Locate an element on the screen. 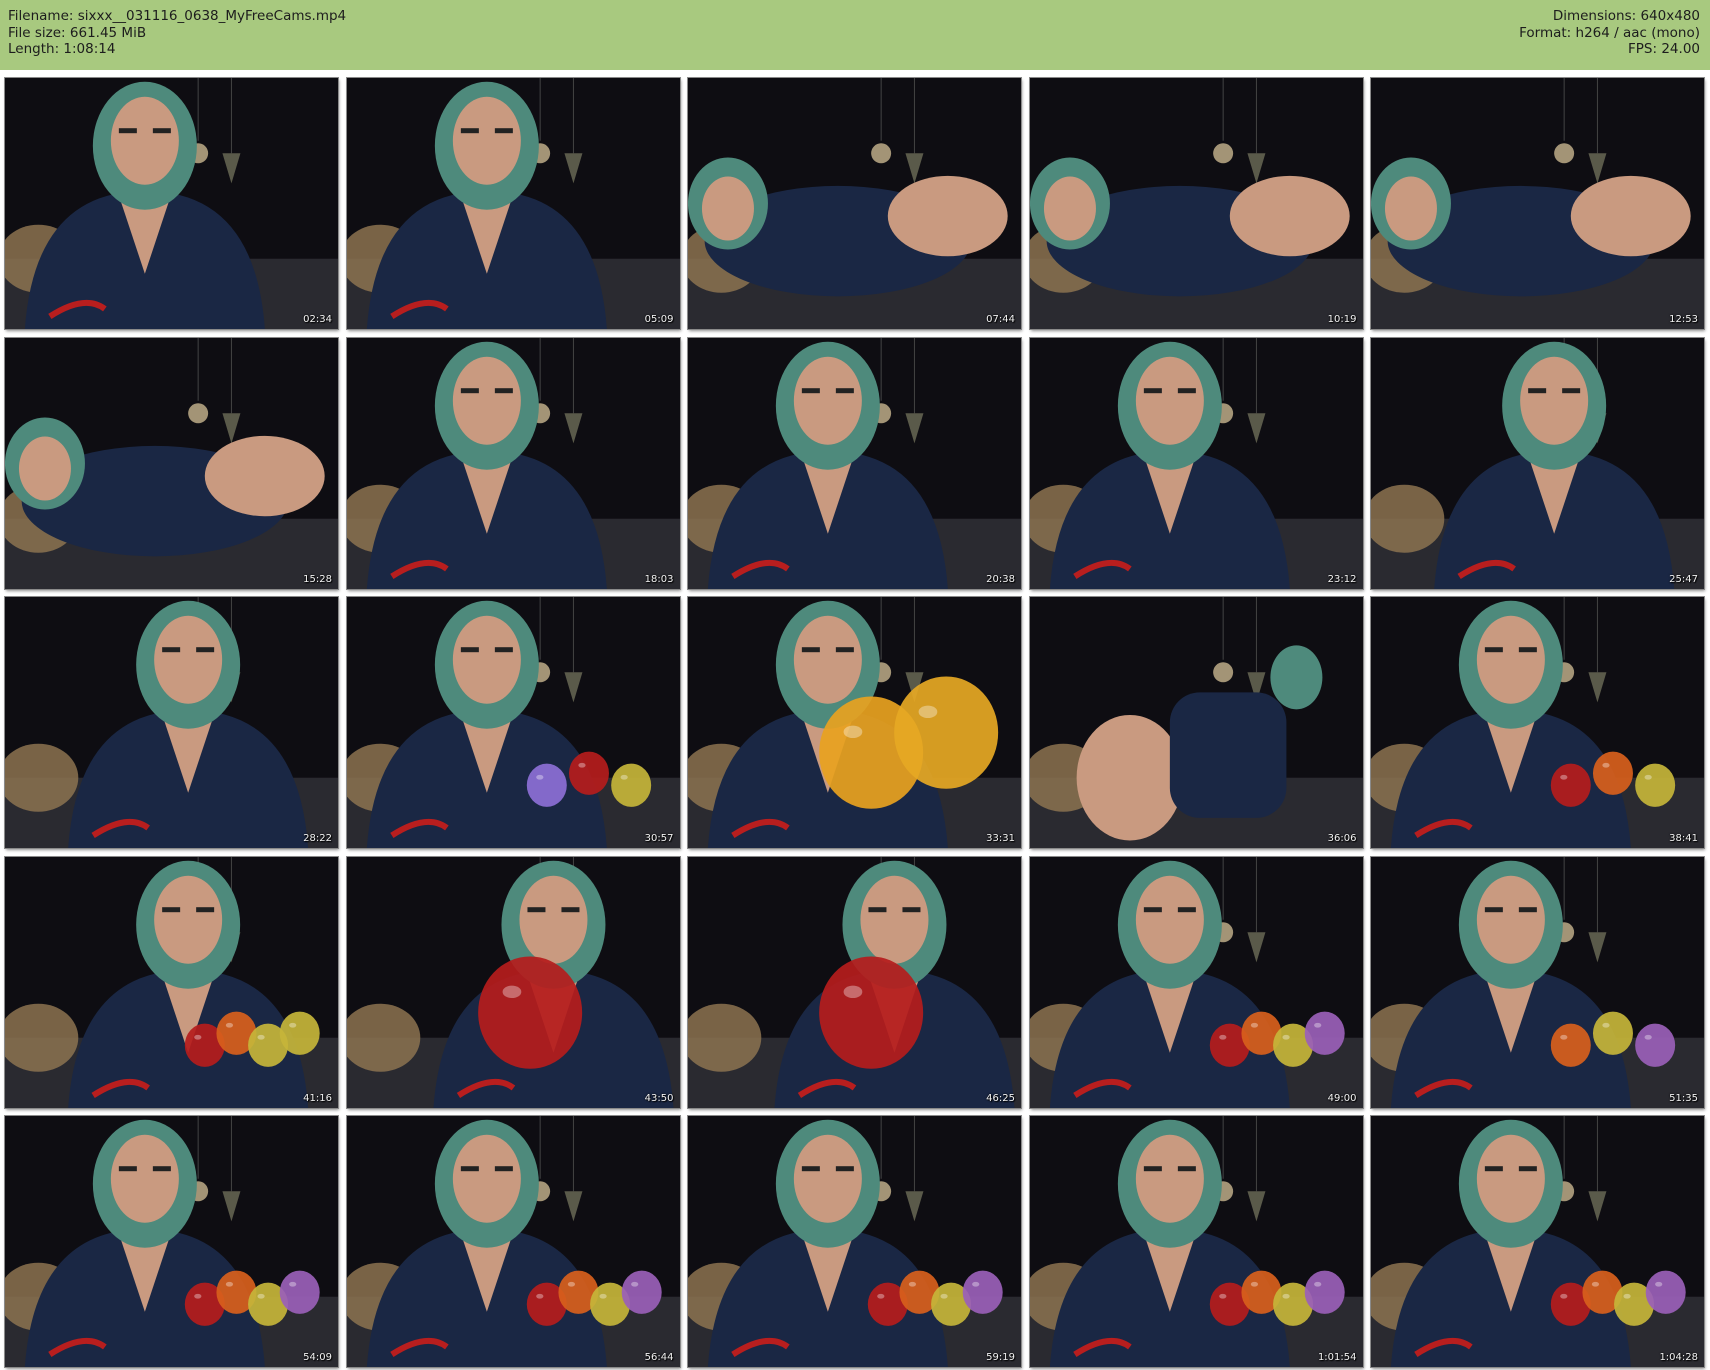 Image resolution: width=1710 pixels, height=1370 pixels. thumbnail-timestamp: 10:19 is located at coordinates (1342, 319).